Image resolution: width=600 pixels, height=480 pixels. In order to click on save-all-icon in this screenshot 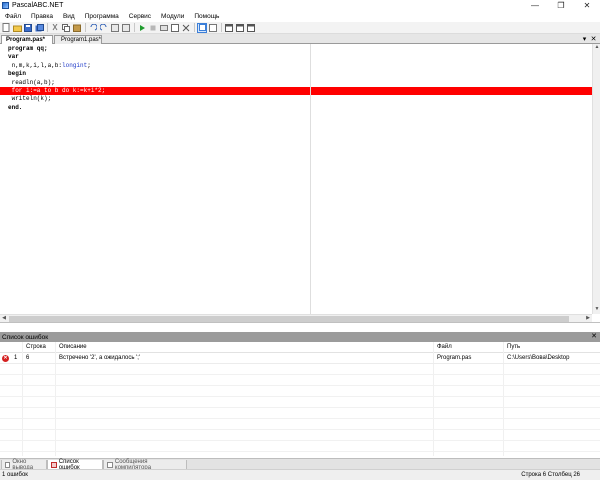, I will do `click(39, 28)`.